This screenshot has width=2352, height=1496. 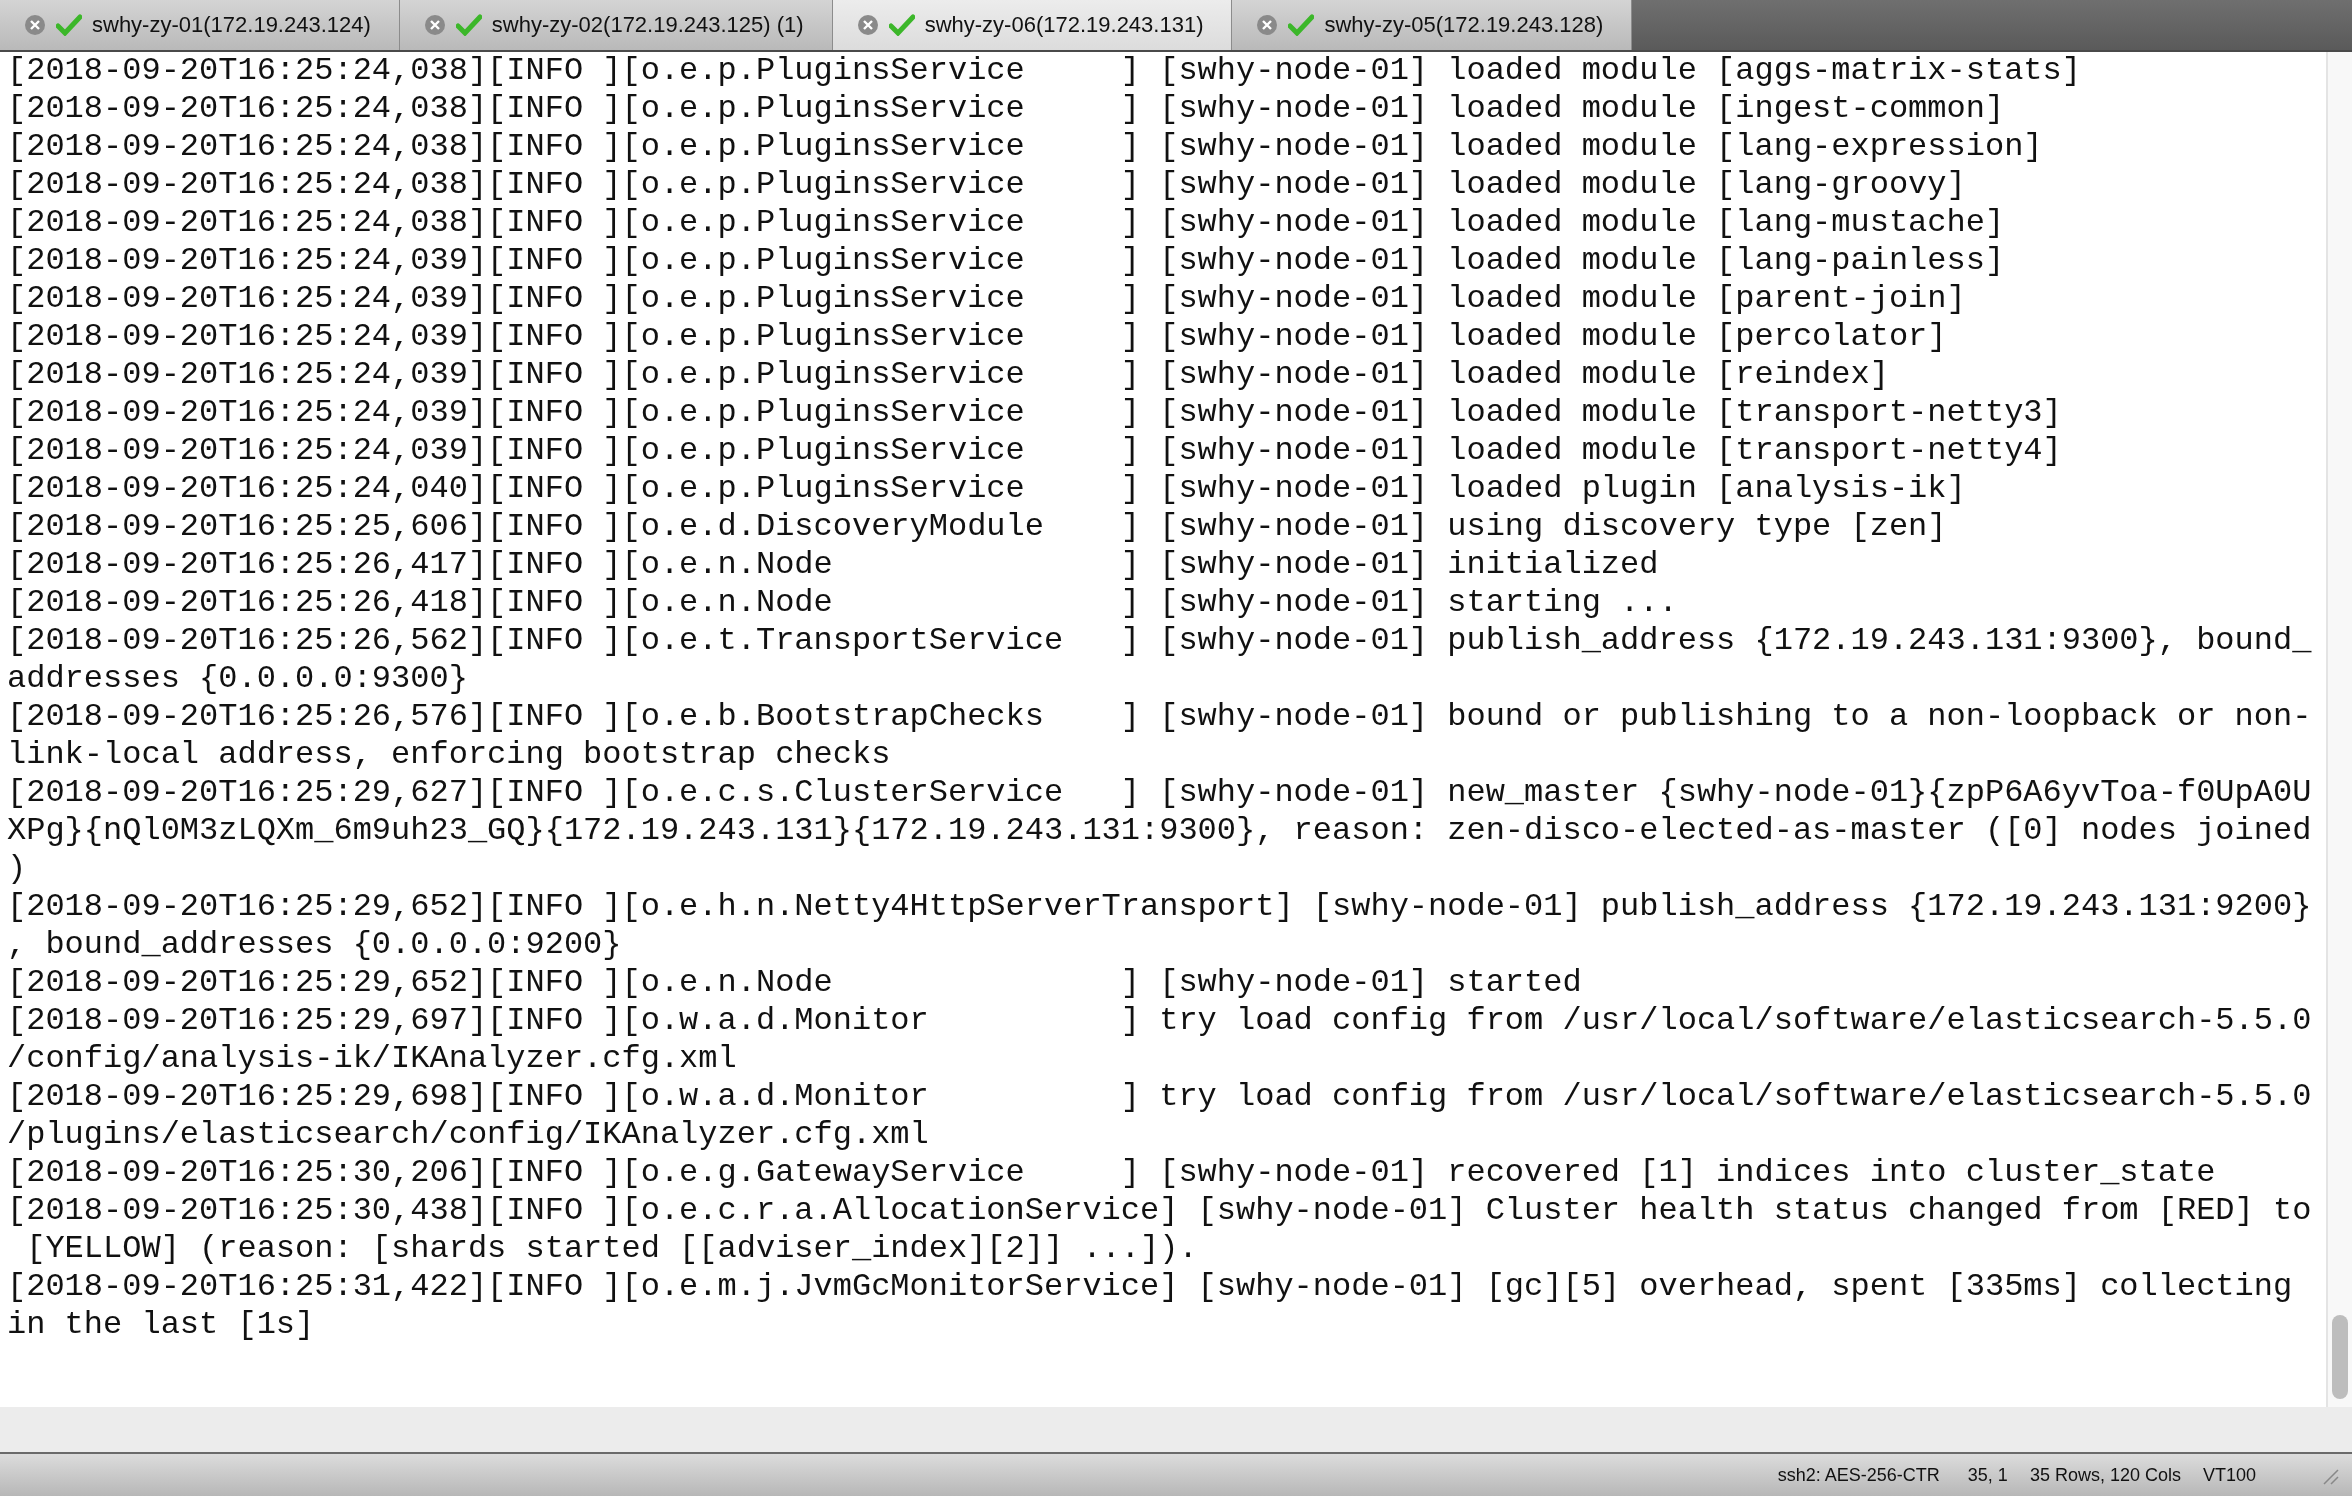 I want to click on log-line: [2018-09-20T16:25:24,039][INFO ][o.e.p.PluginsService ] [swhy-node-01] loaded module [lang-painless], so click(x=1006, y=261).